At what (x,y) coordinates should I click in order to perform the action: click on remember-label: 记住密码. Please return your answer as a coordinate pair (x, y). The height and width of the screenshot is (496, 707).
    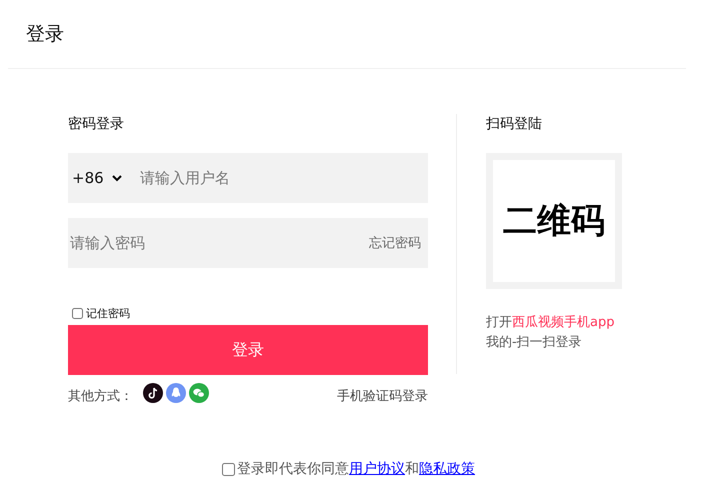
    Looking at the image, I should click on (108, 313).